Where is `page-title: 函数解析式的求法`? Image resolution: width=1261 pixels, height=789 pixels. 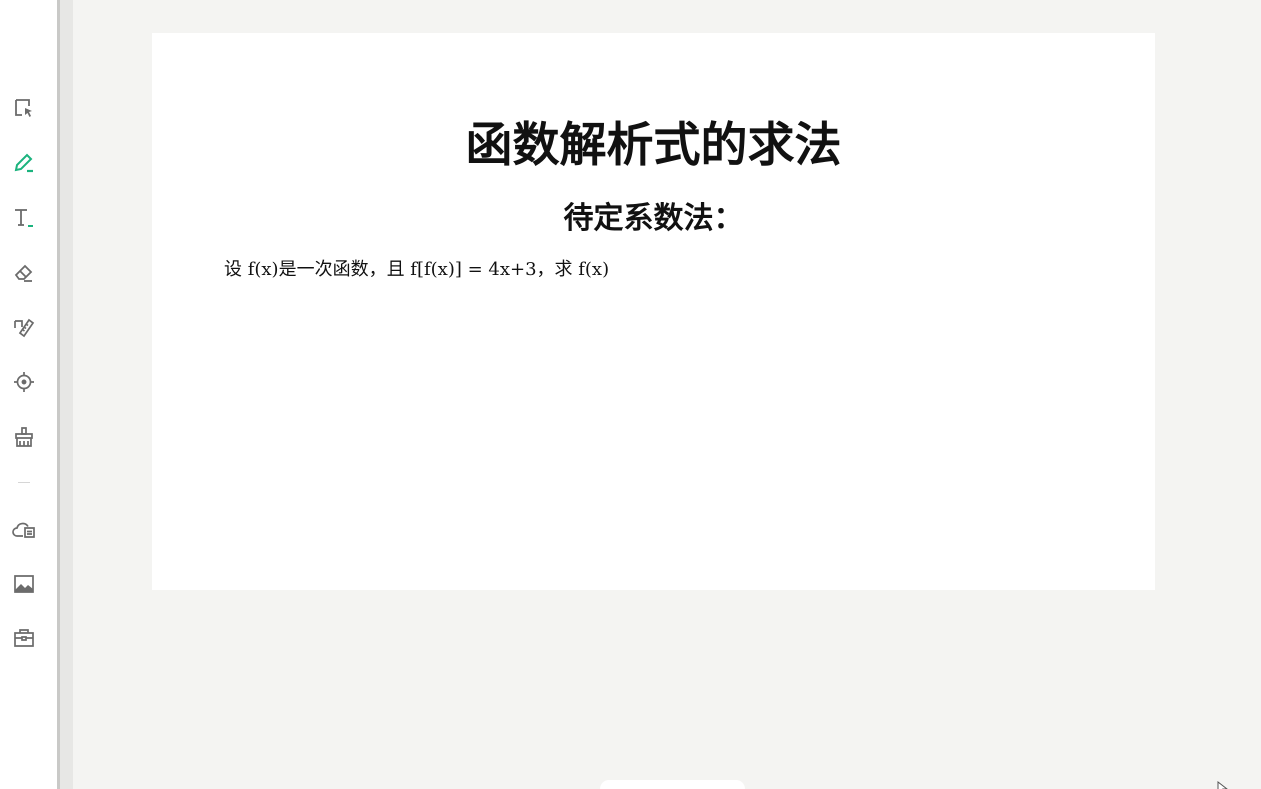 page-title: 函数解析式的求法 is located at coordinates (653, 145).